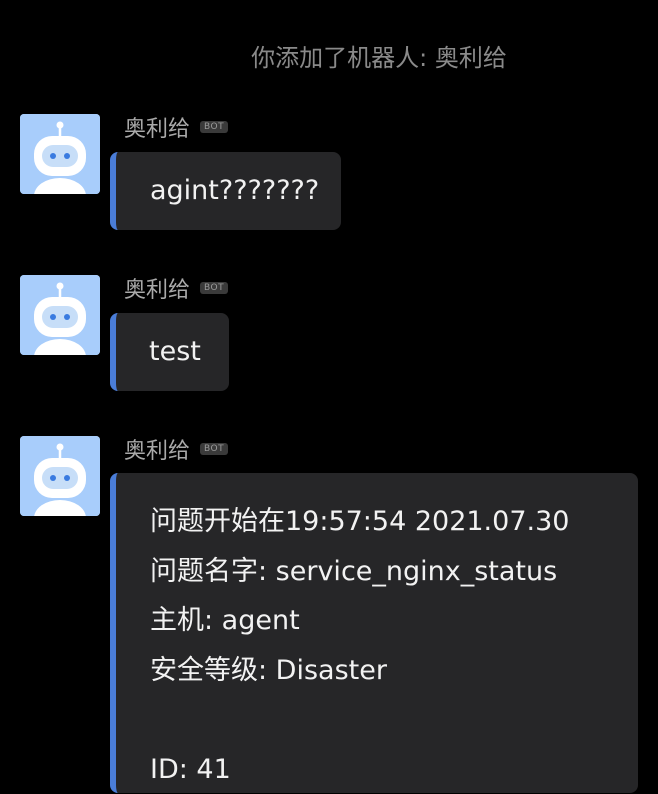  I want to click on problem-name-line: 问题名字: service_nginx_status, so click(394, 572).